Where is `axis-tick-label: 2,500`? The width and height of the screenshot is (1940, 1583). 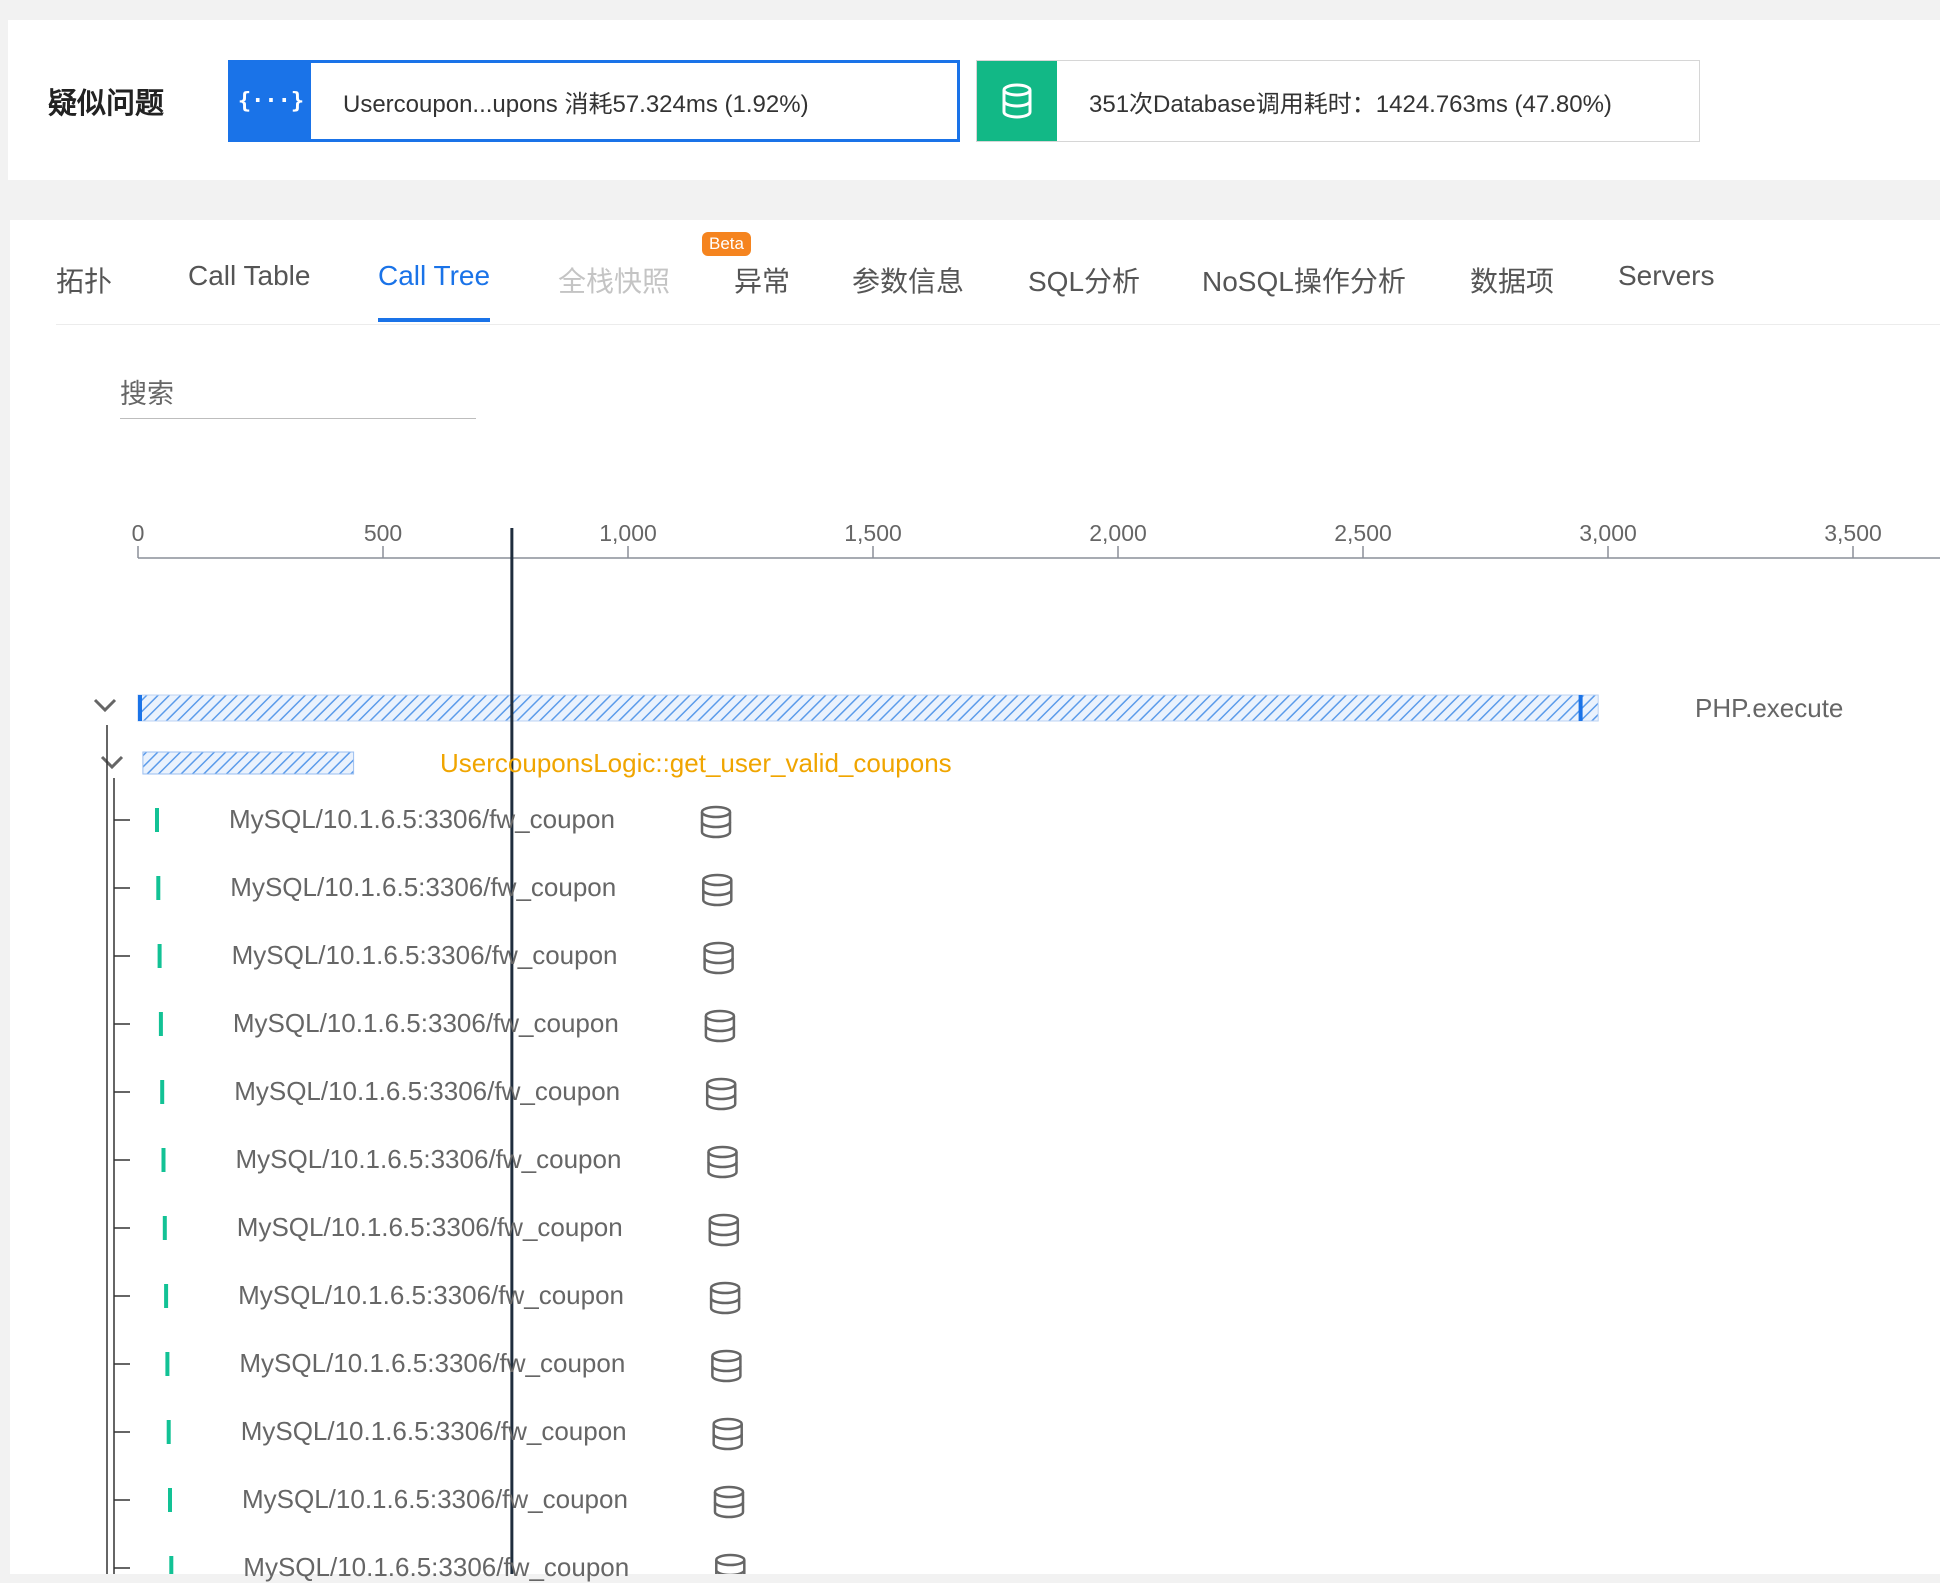
axis-tick-label: 2,500 is located at coordinates (1363, 533).